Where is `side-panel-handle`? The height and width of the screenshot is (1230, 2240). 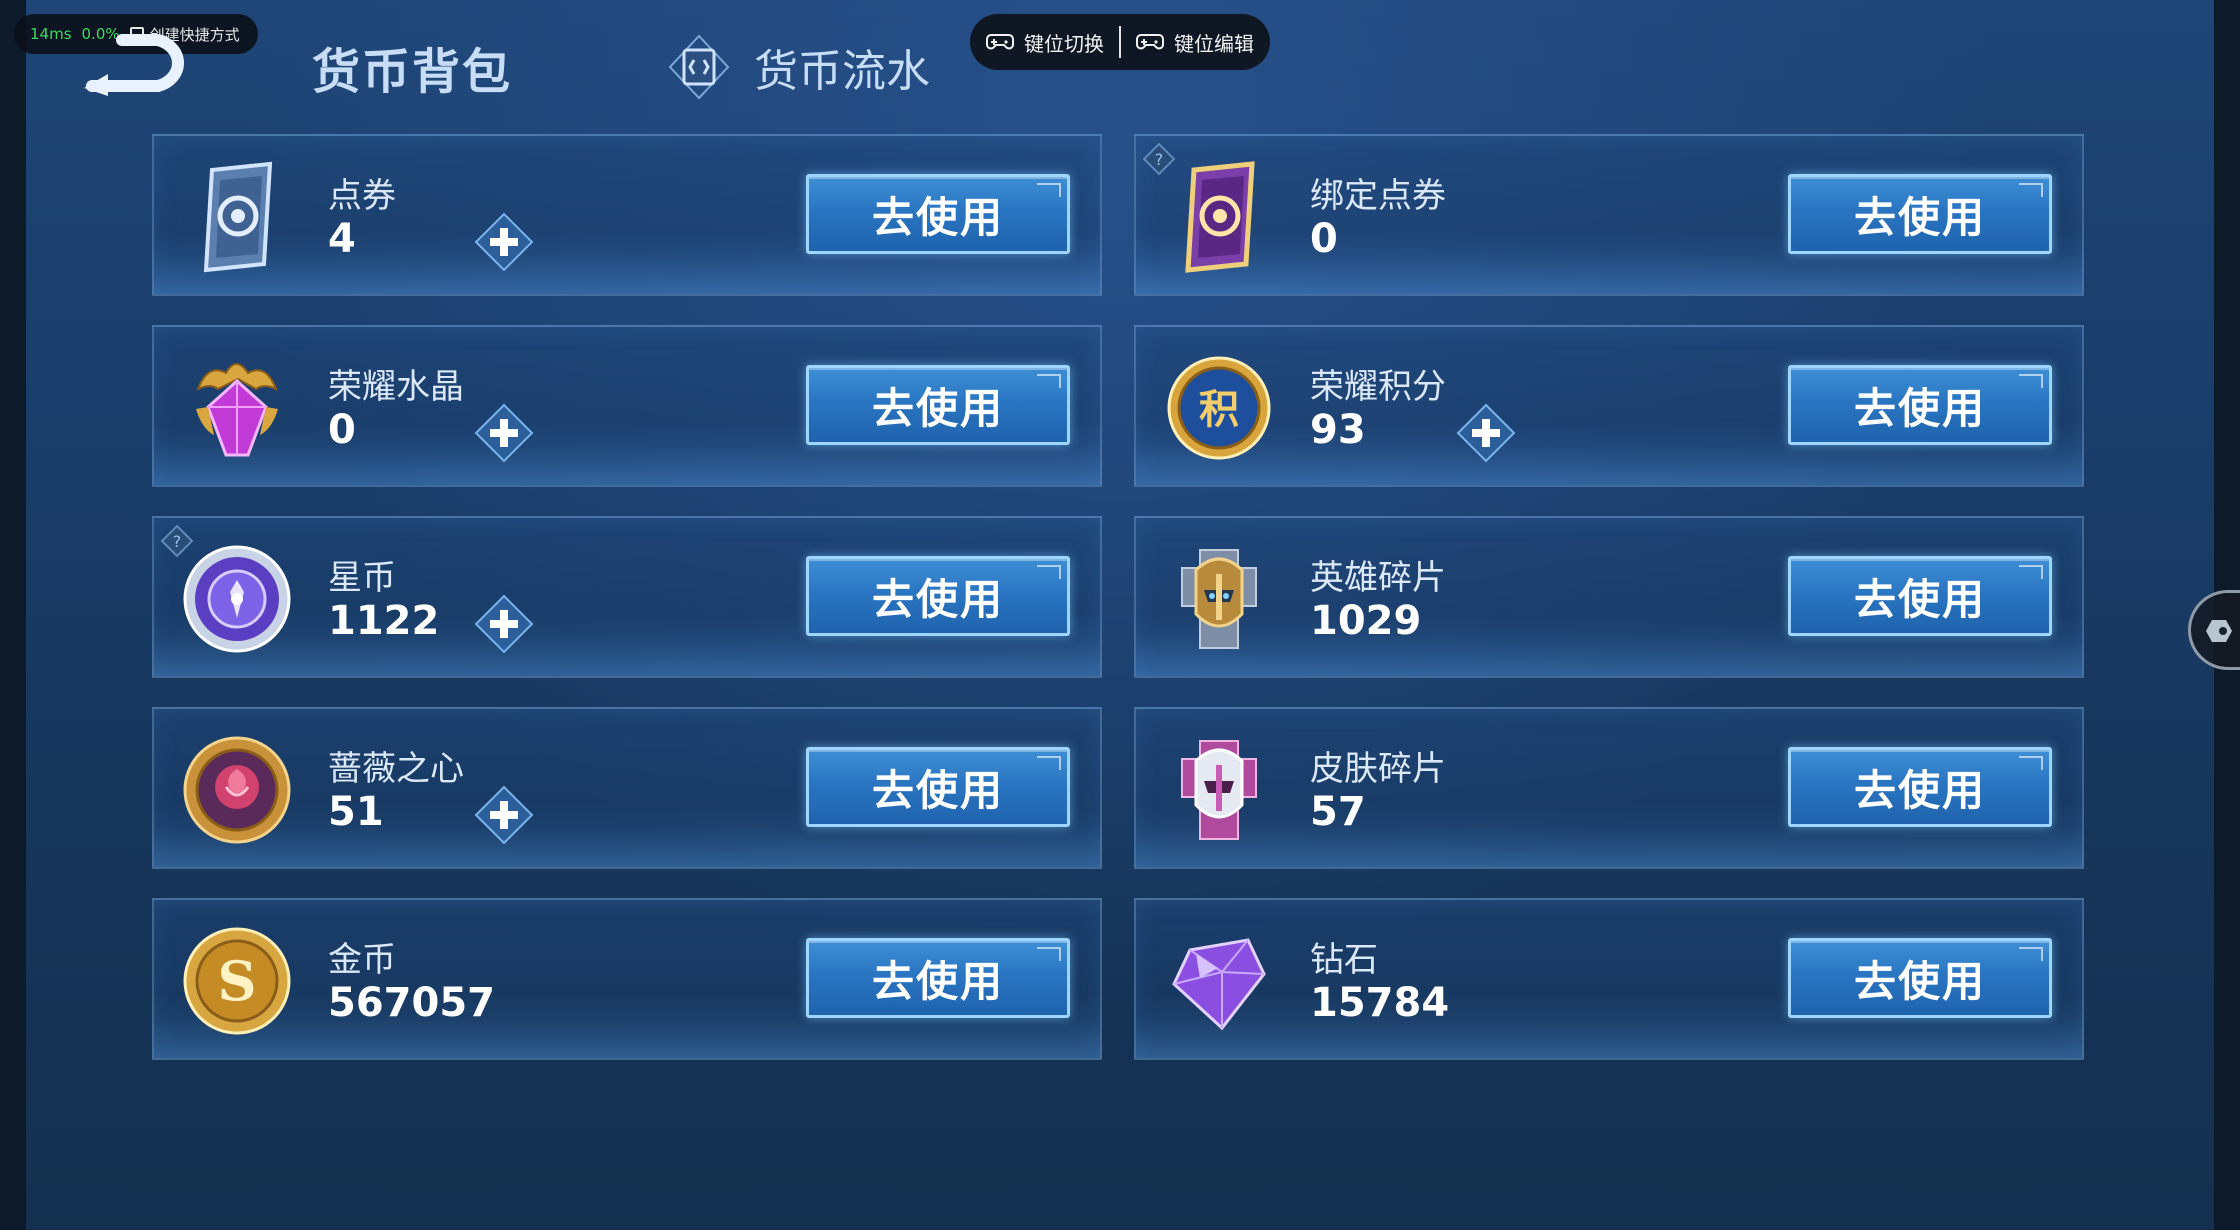
side-panel-handle is located at coordinates (2214, 630).